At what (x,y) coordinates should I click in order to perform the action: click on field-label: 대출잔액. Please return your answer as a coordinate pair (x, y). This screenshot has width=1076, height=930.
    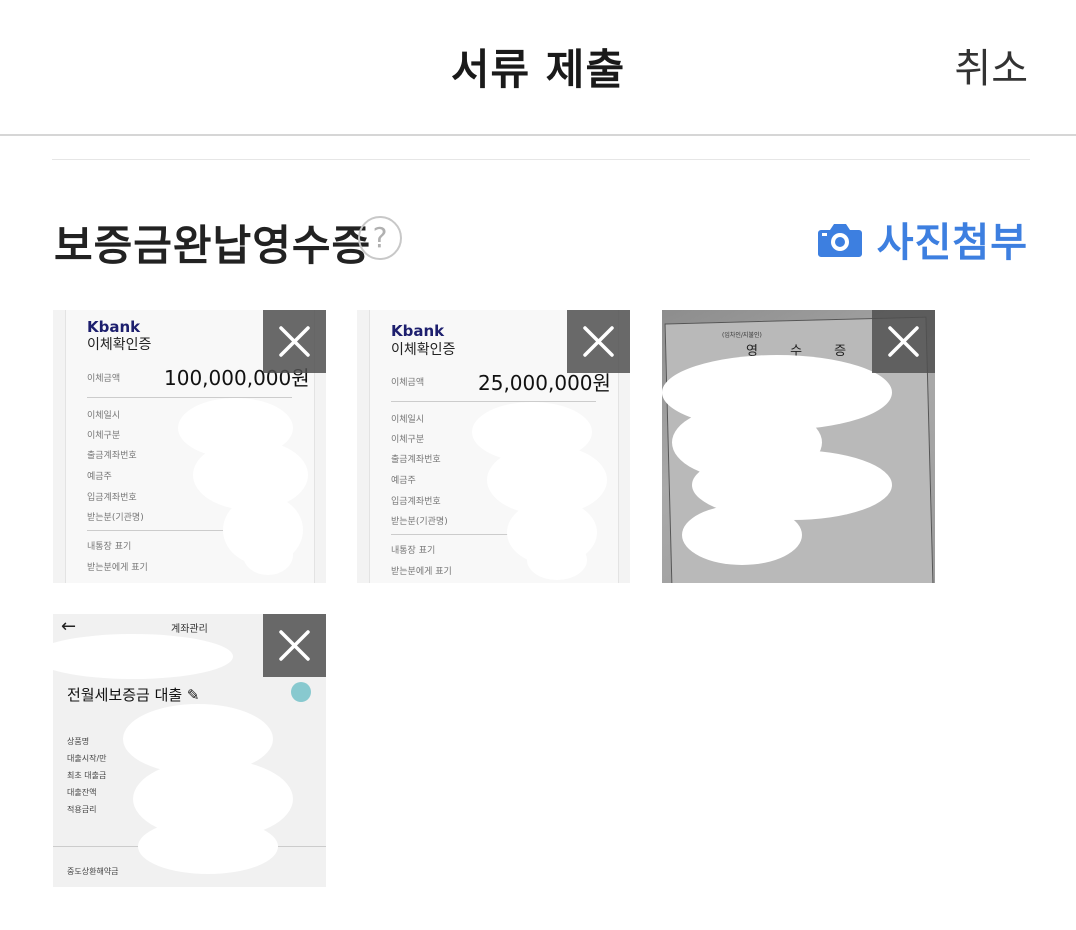
    Looking at the image, I should click on (82, 792).